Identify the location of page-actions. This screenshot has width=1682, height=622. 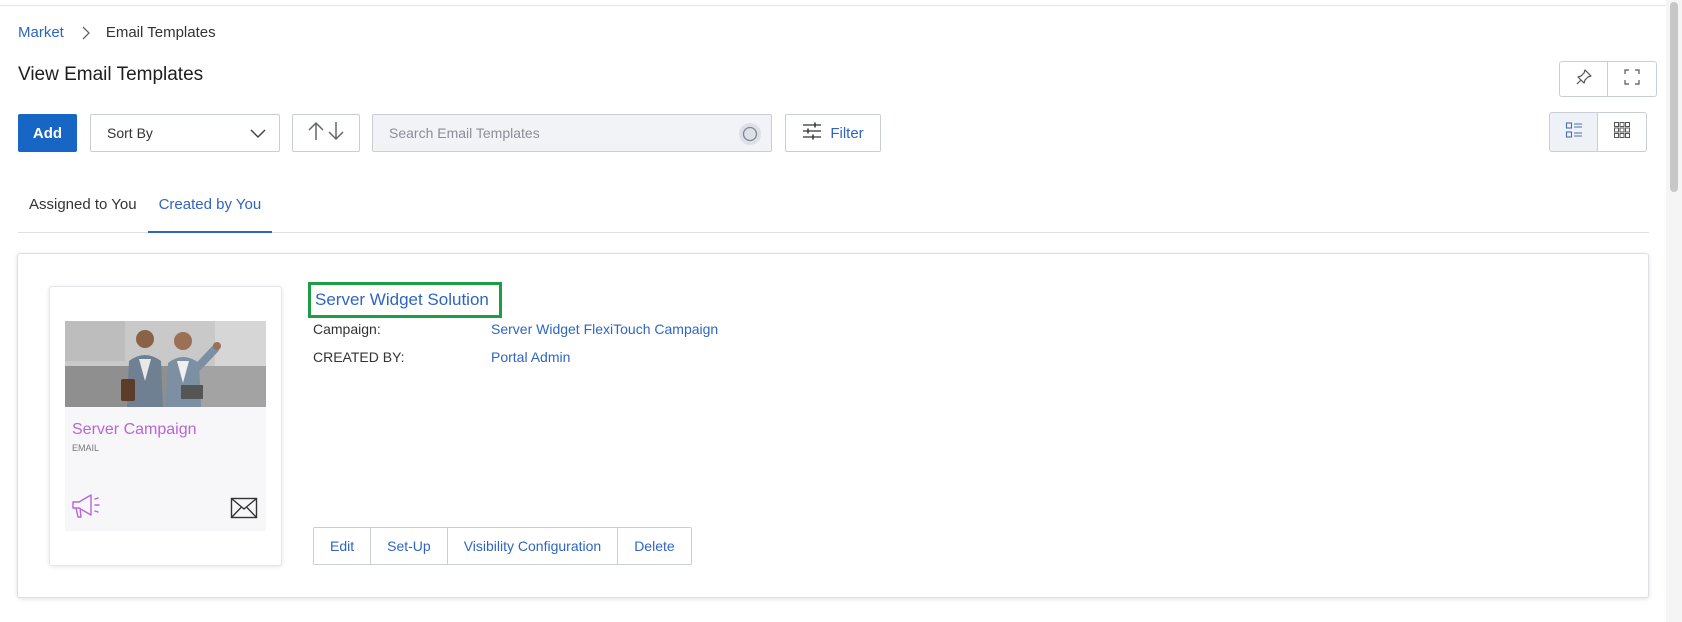
(1608, 79).